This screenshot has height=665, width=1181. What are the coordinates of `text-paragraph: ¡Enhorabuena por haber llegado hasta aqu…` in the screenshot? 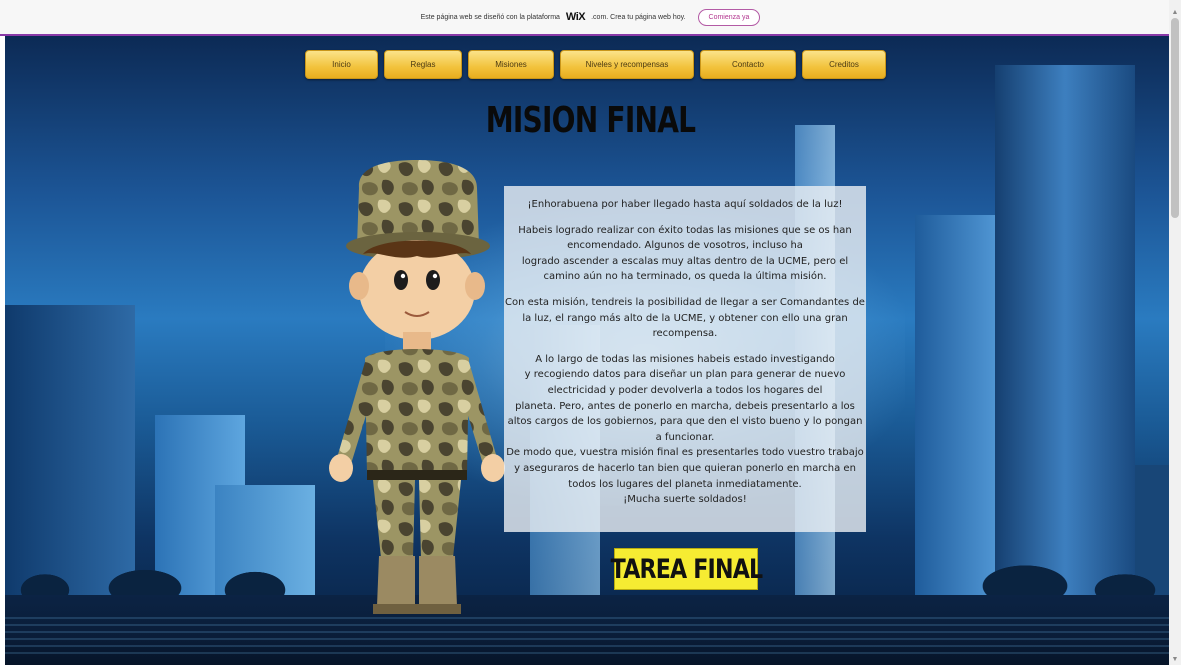 It's located at (685, 204).